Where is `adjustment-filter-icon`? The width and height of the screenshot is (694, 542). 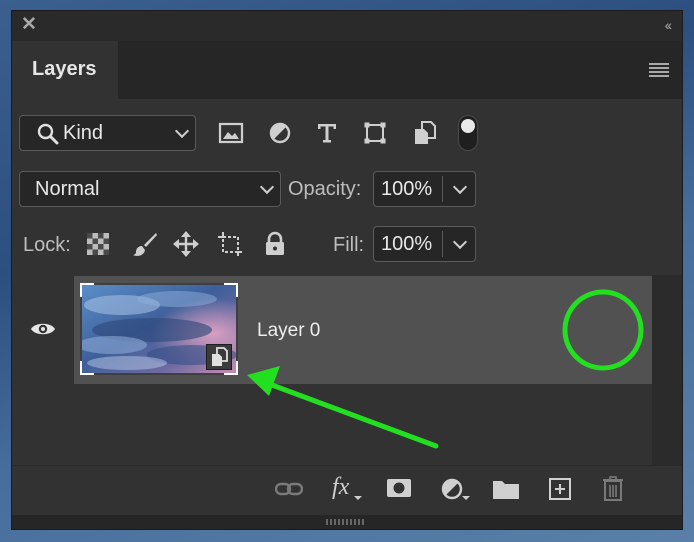 adjustment-filter-icon is located at coordinates (280, 133).